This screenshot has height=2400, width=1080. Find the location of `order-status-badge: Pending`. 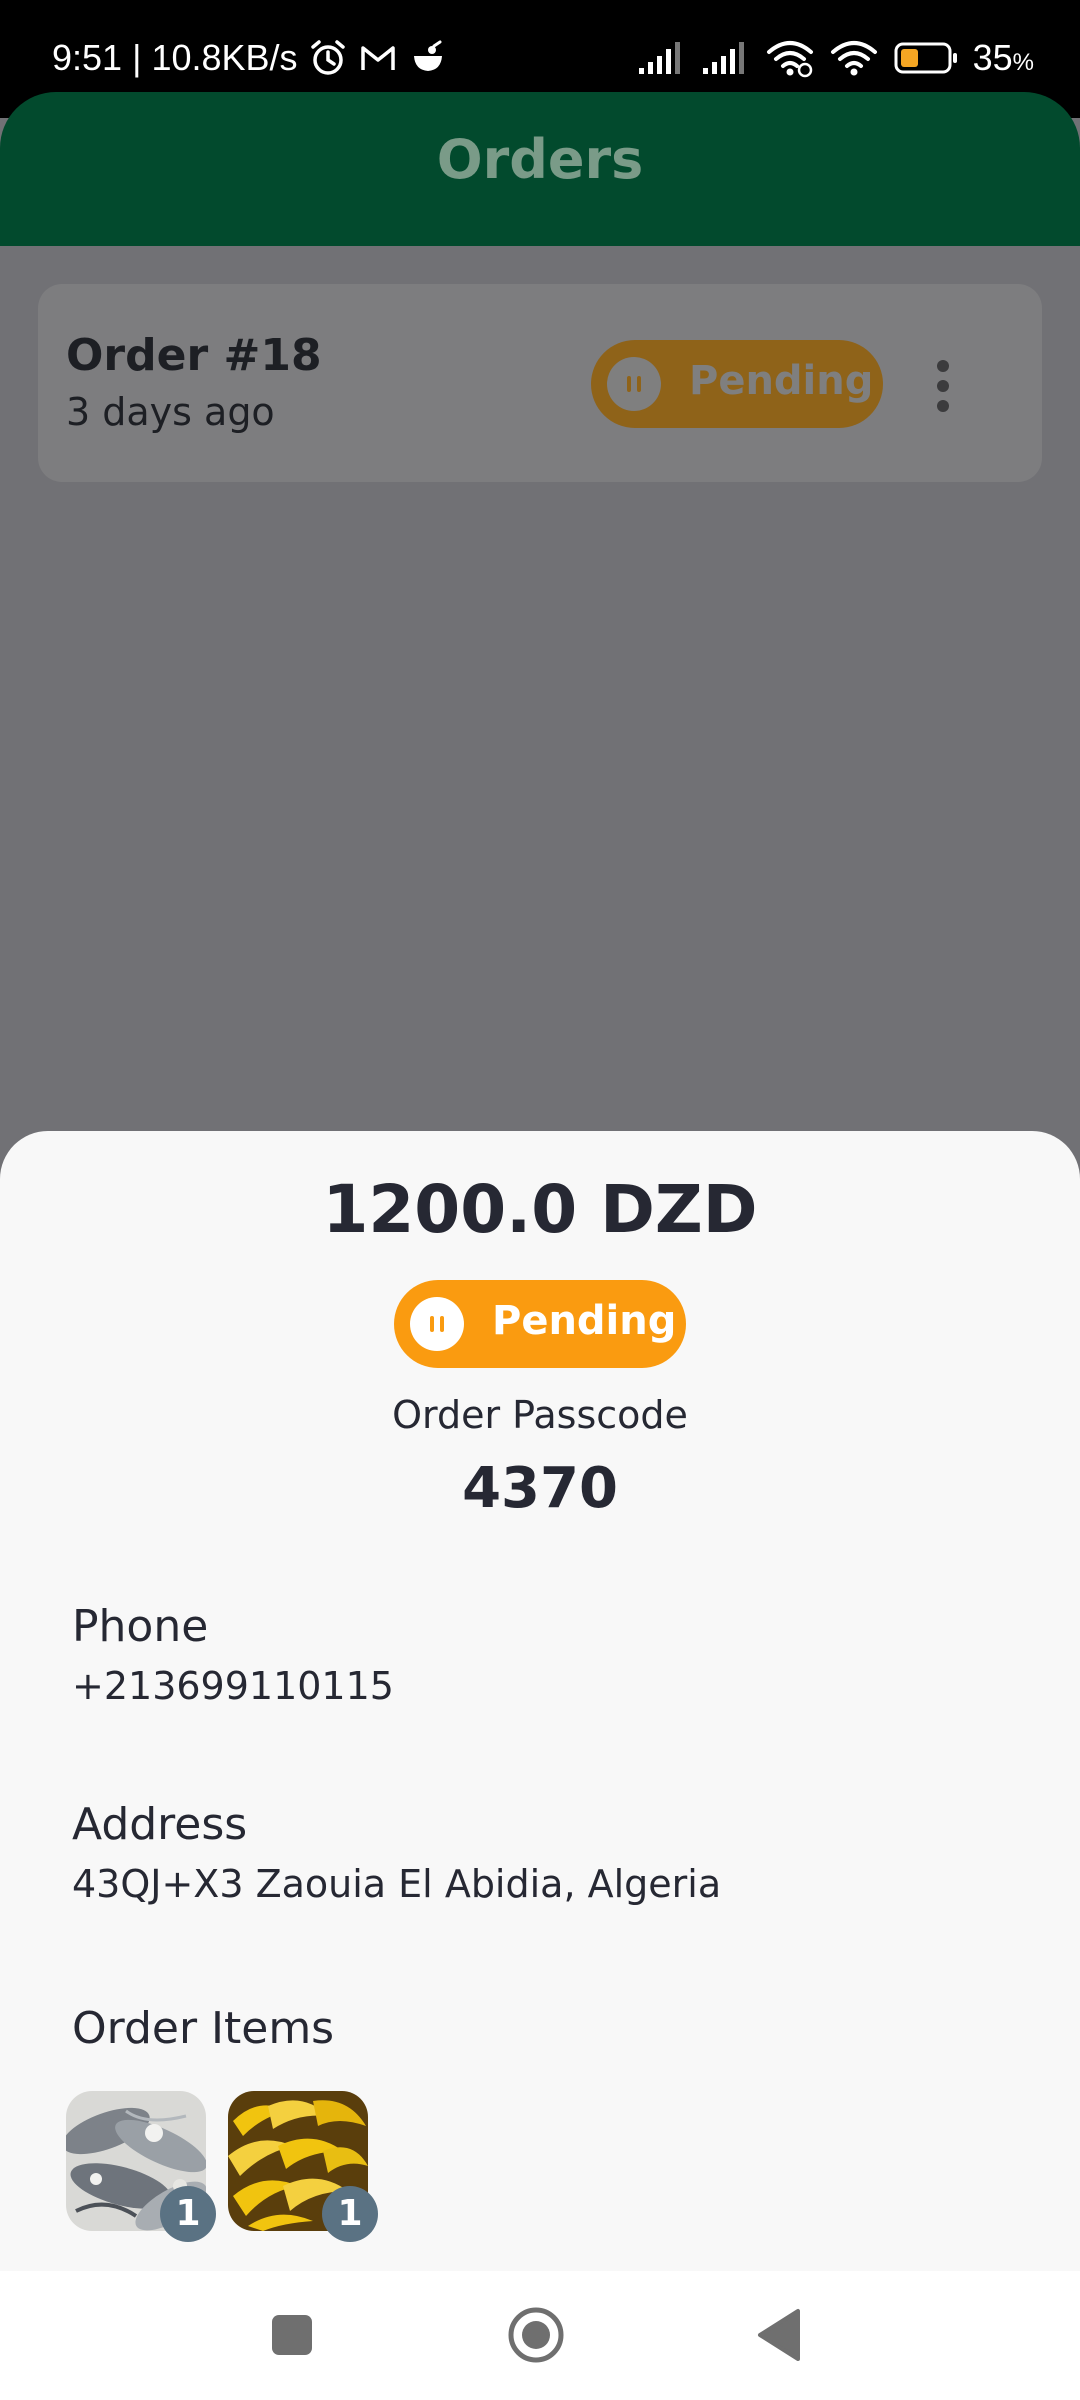

order-status-badge: Pending is located at coordinates (737, 384).